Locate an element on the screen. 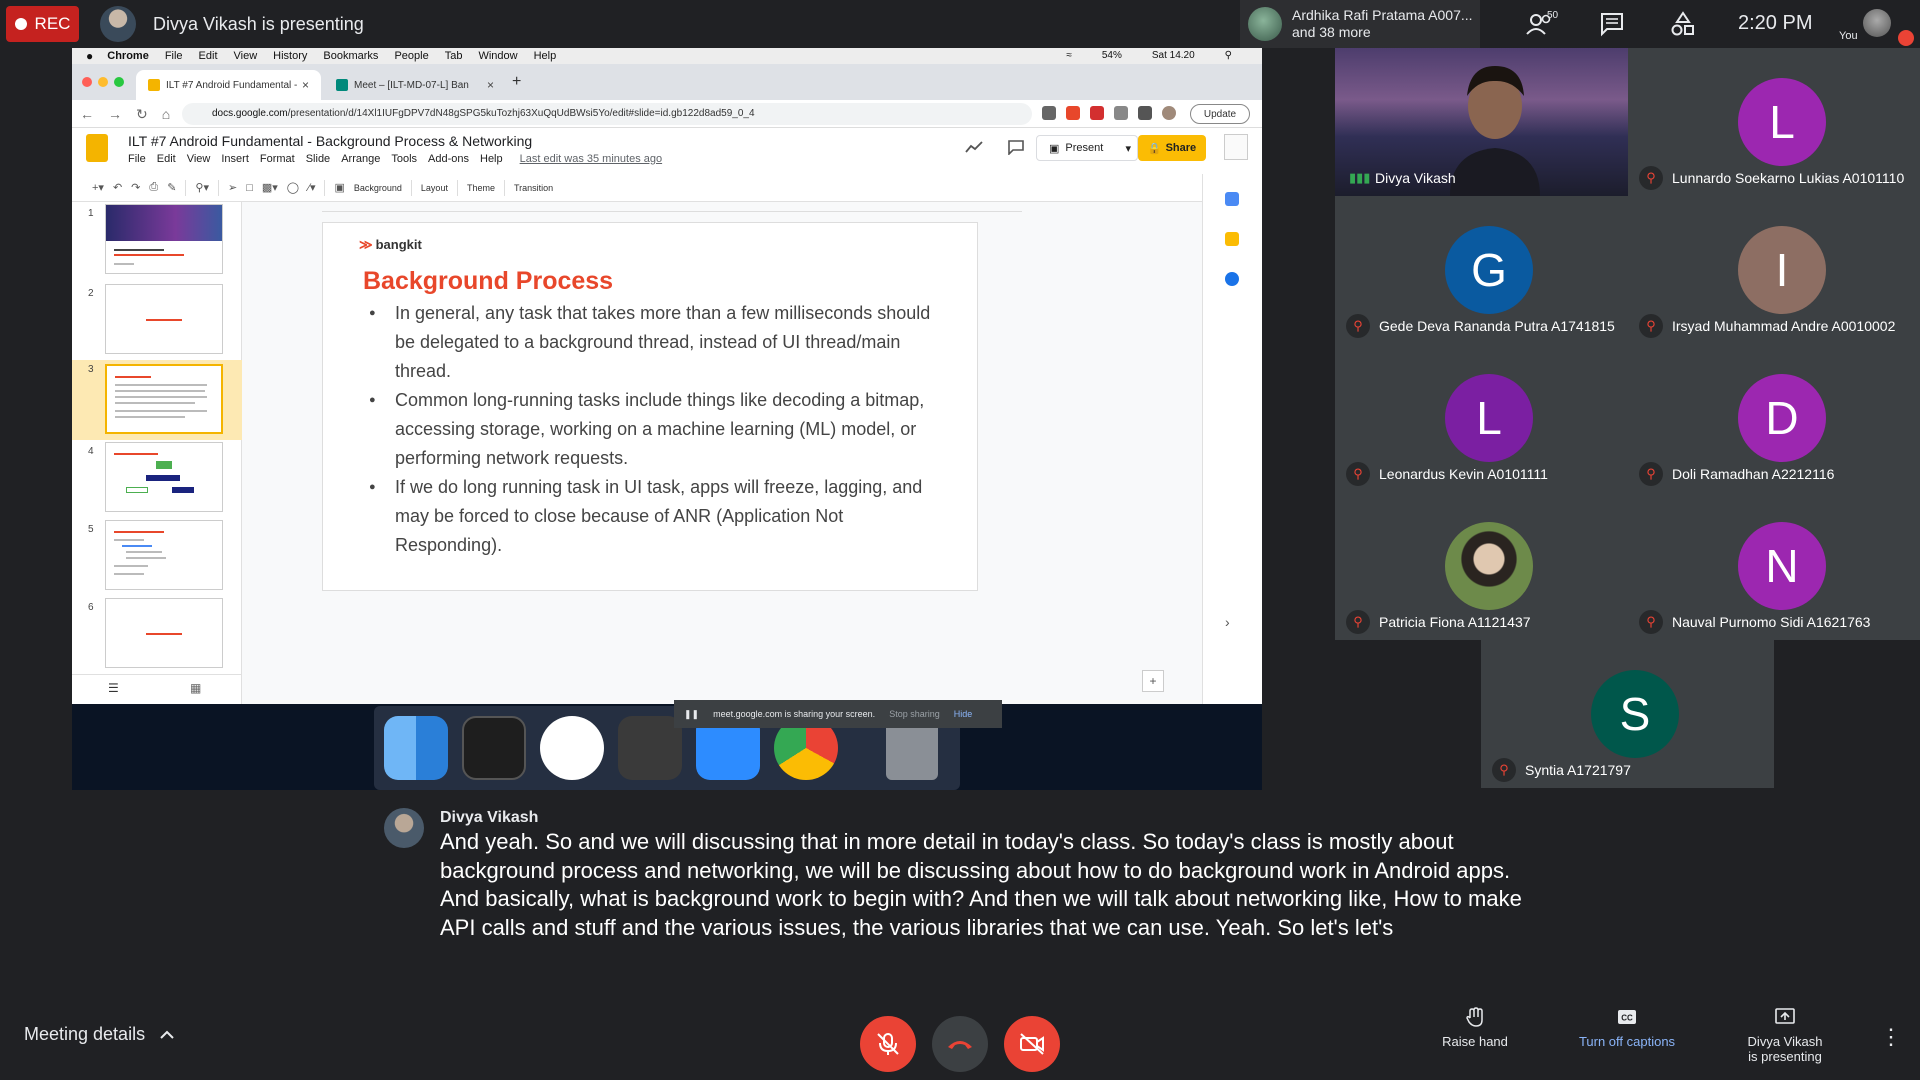  presenter-avatar is located at coordinates (118, 24).